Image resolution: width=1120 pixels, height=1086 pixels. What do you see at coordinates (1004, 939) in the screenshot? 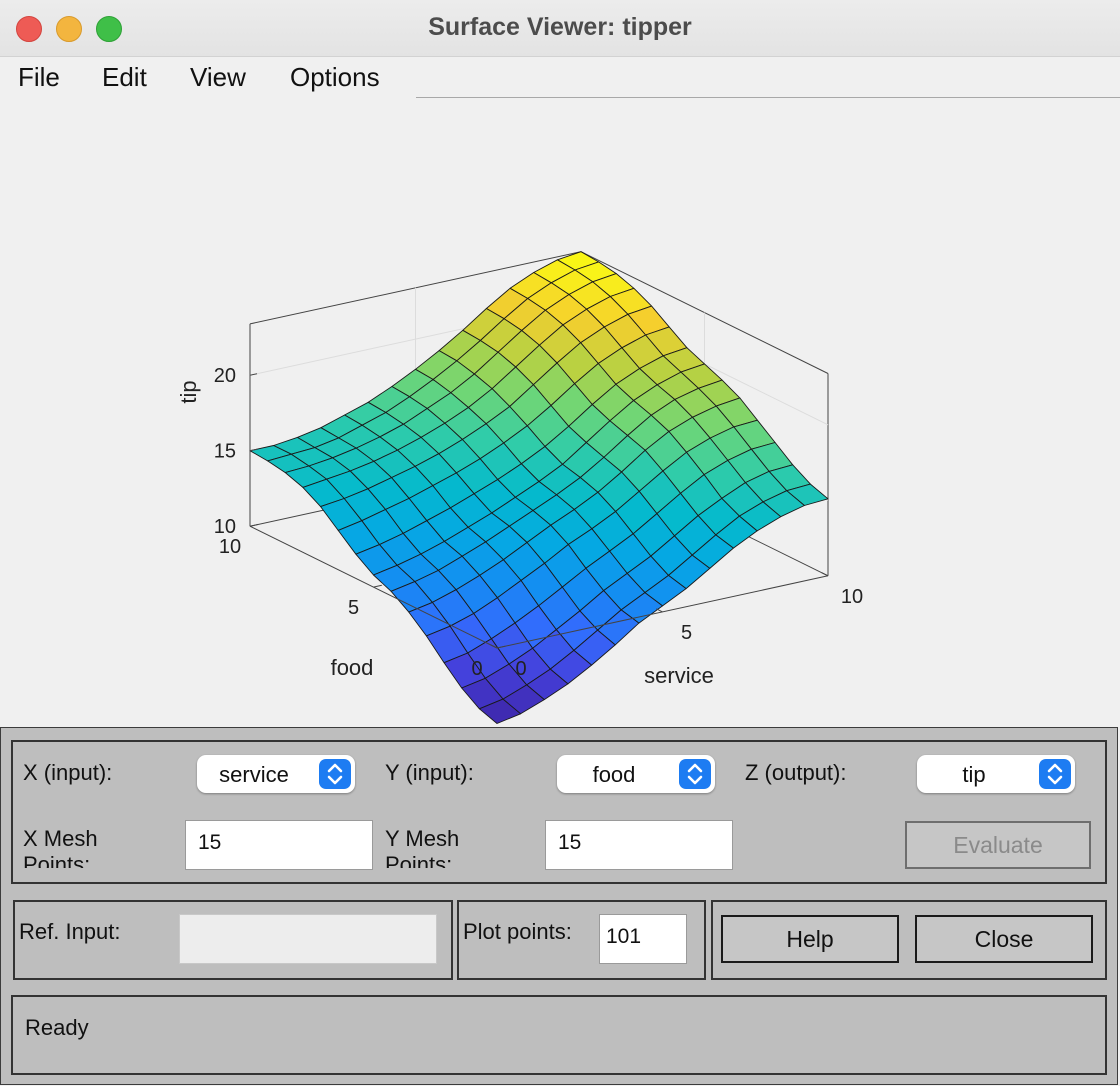
I see `close-button: Close` at bounding box center [1004, 939].